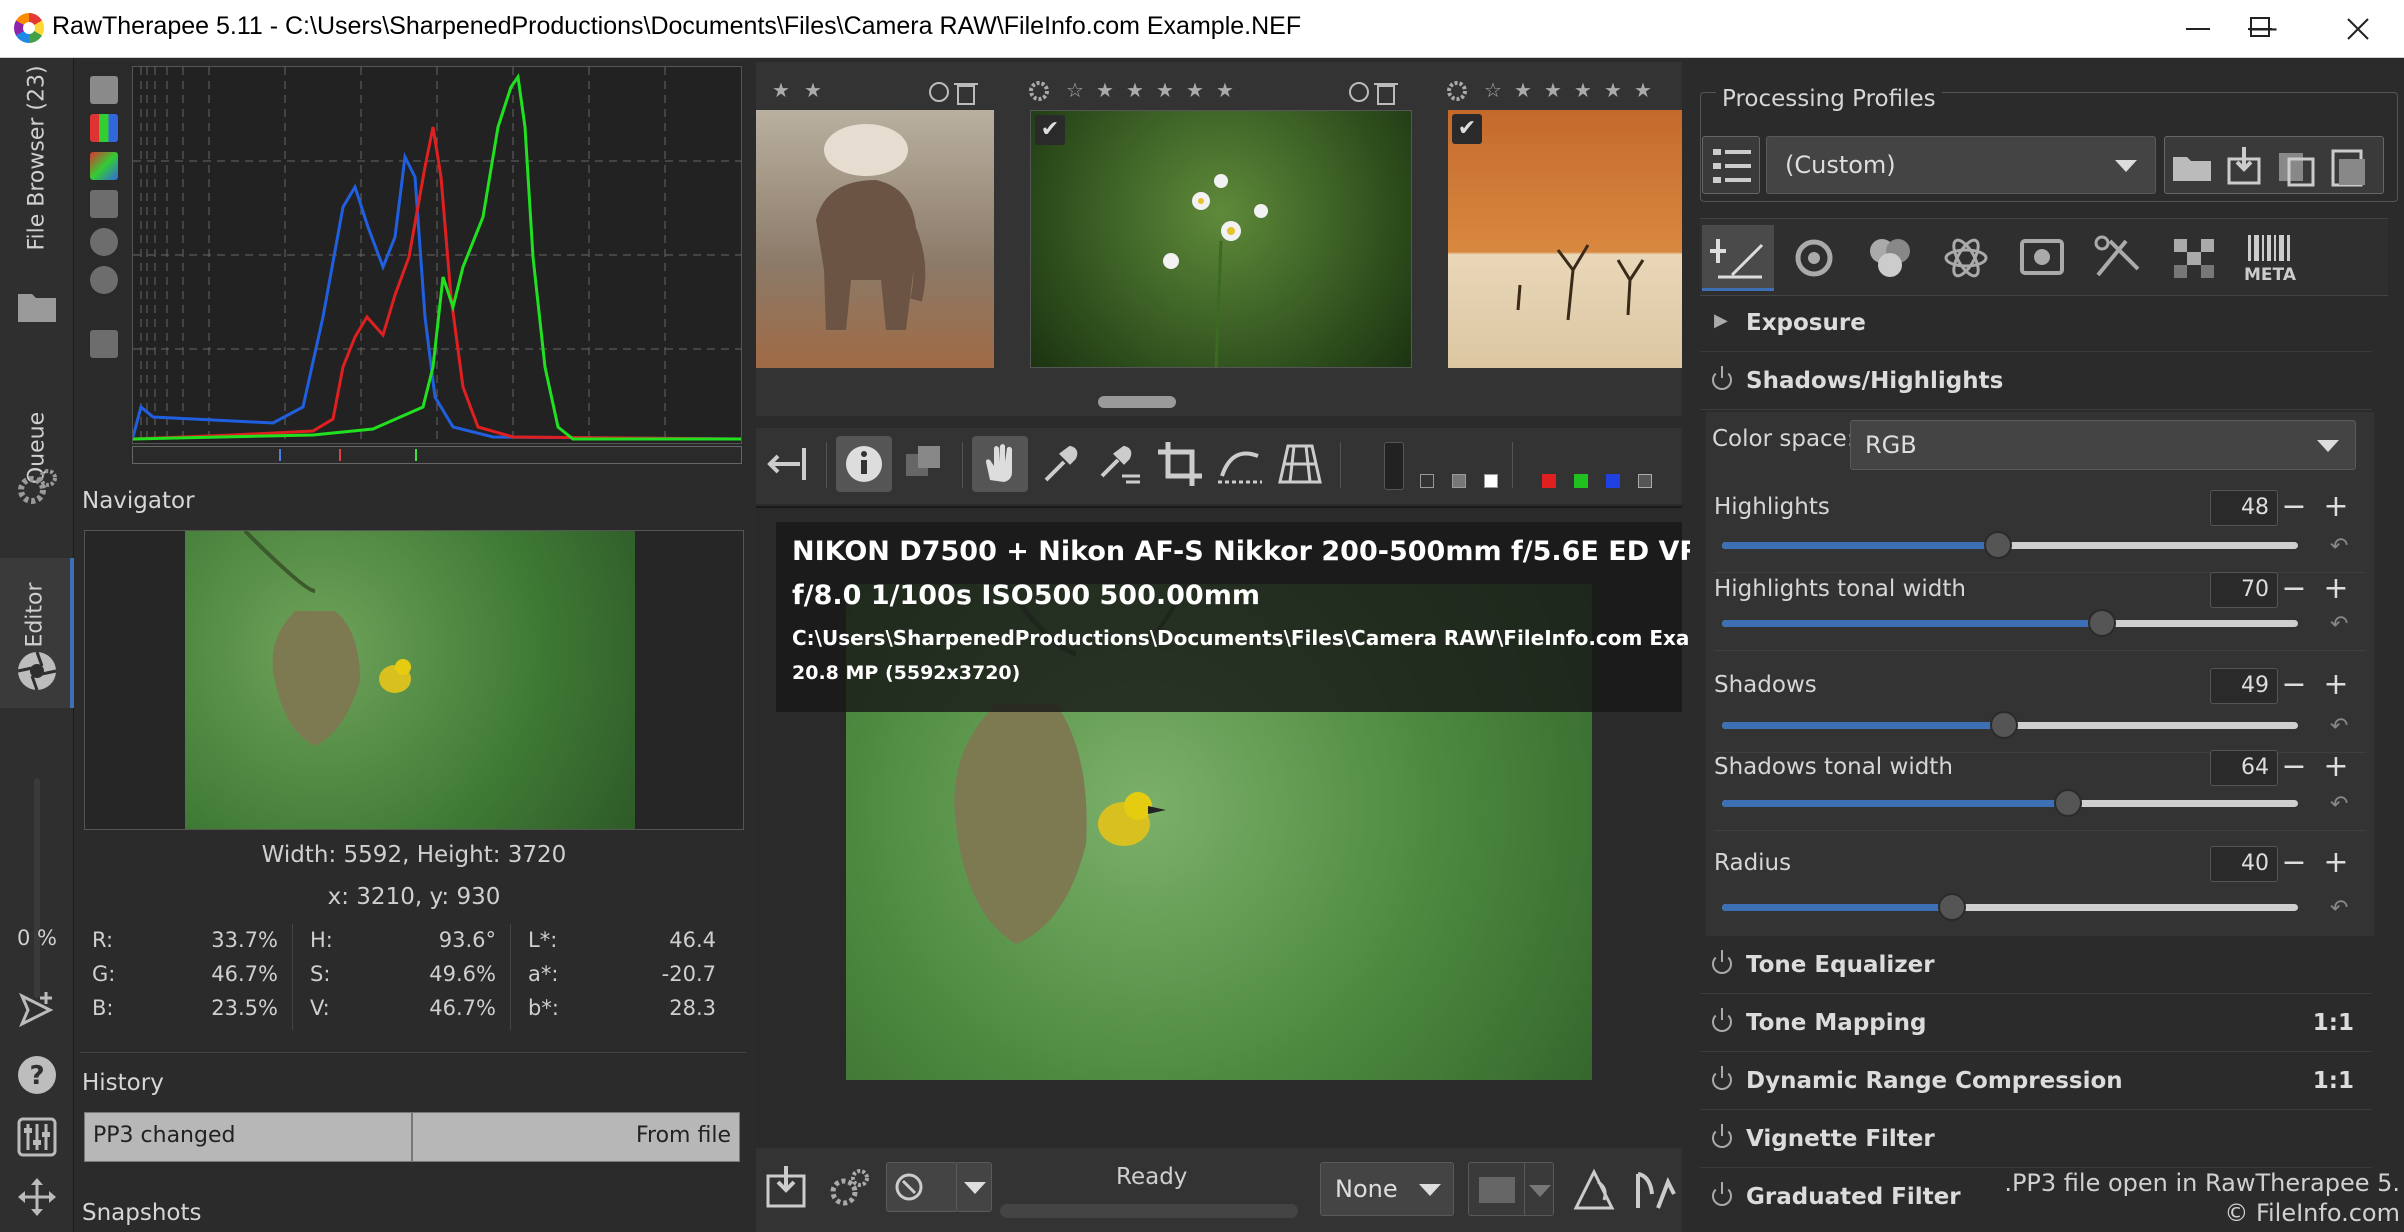 This screenshot has width=2404, height=1232. What do you see at coordinates (922, 1187) in the screenshot?
I see `external-editor-button` at bounding box center [922, 1187].